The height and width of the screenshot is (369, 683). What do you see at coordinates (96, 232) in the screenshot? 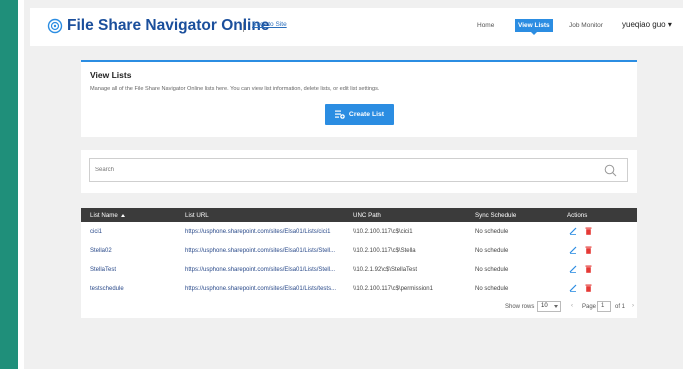
I see `list-name-link: cici1` at bounding box center [96, 232].